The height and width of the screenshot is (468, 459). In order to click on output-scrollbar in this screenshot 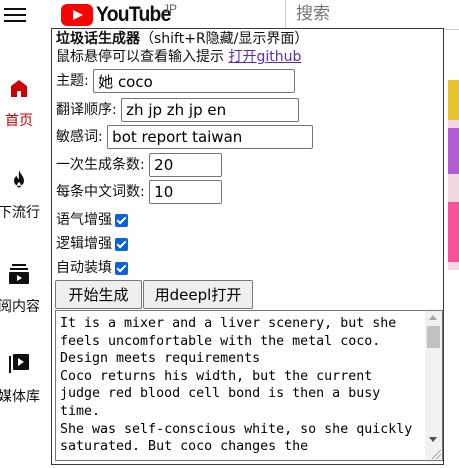, I will do `click(433, 385)`.